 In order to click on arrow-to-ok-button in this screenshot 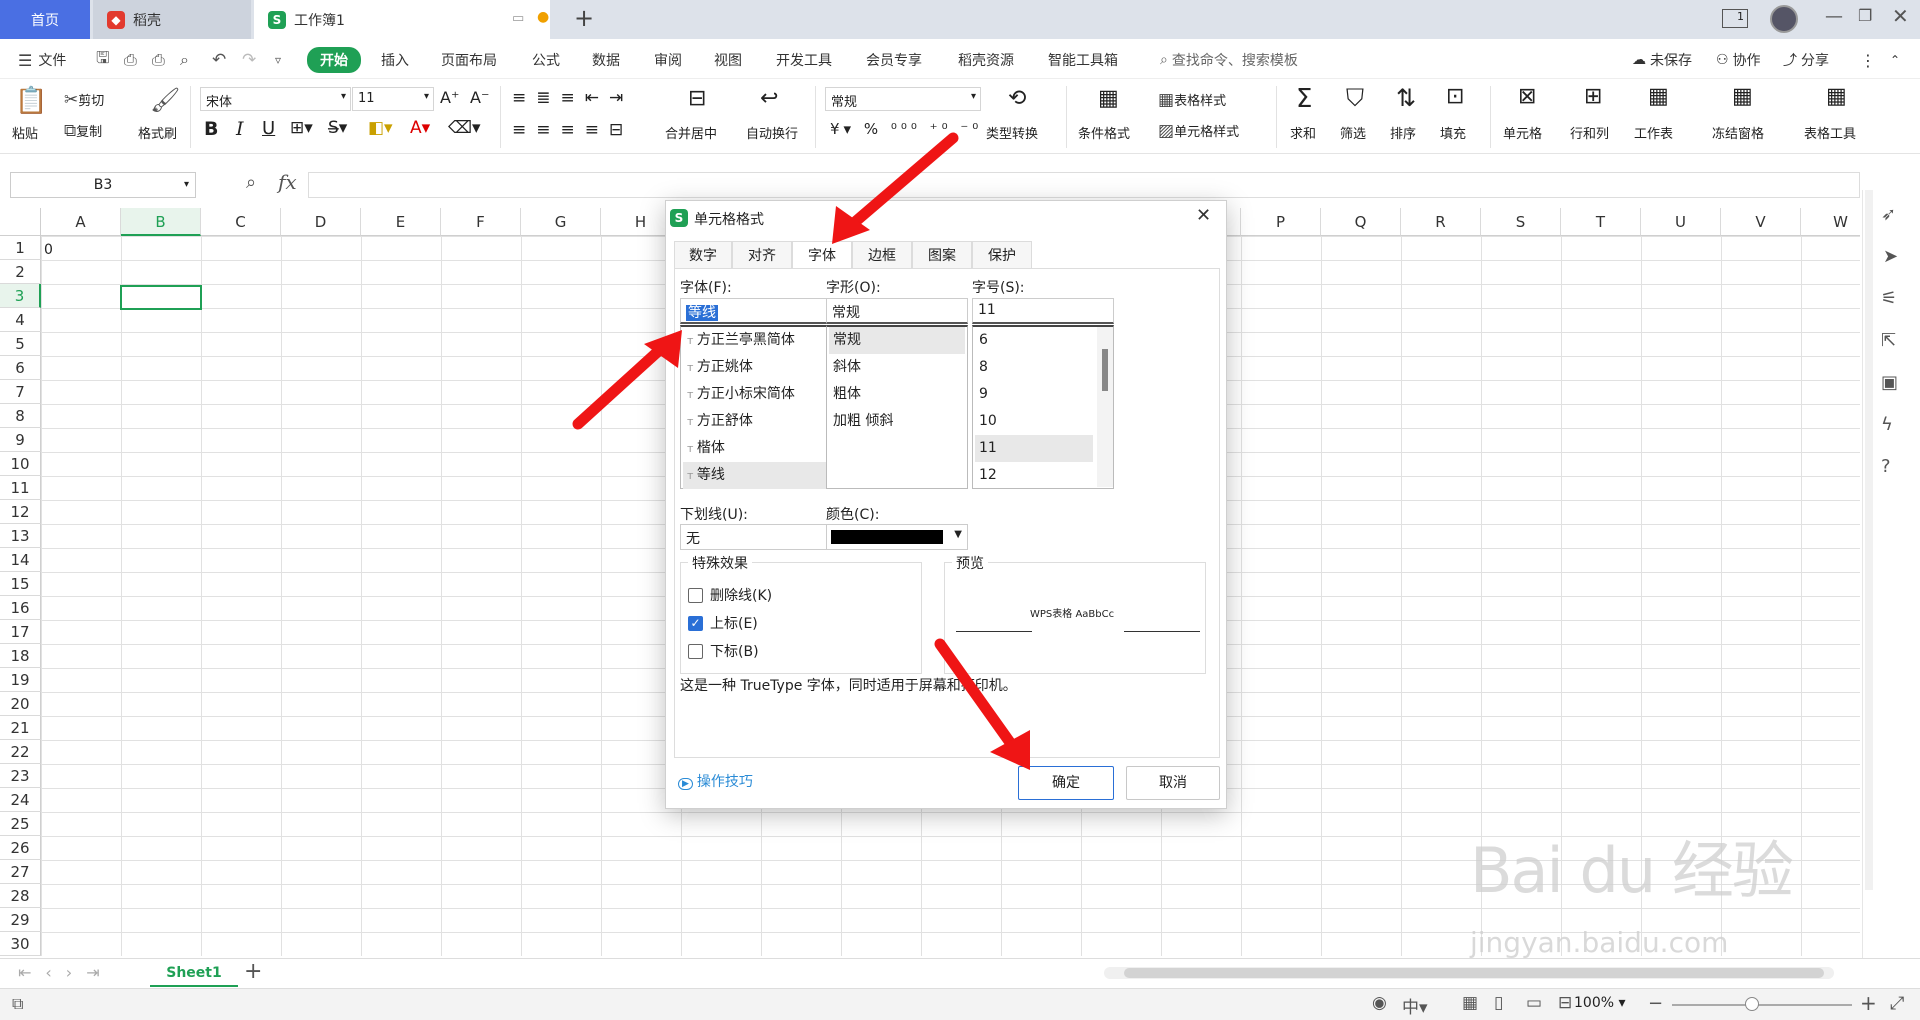, I will do `click(982, 704)`.